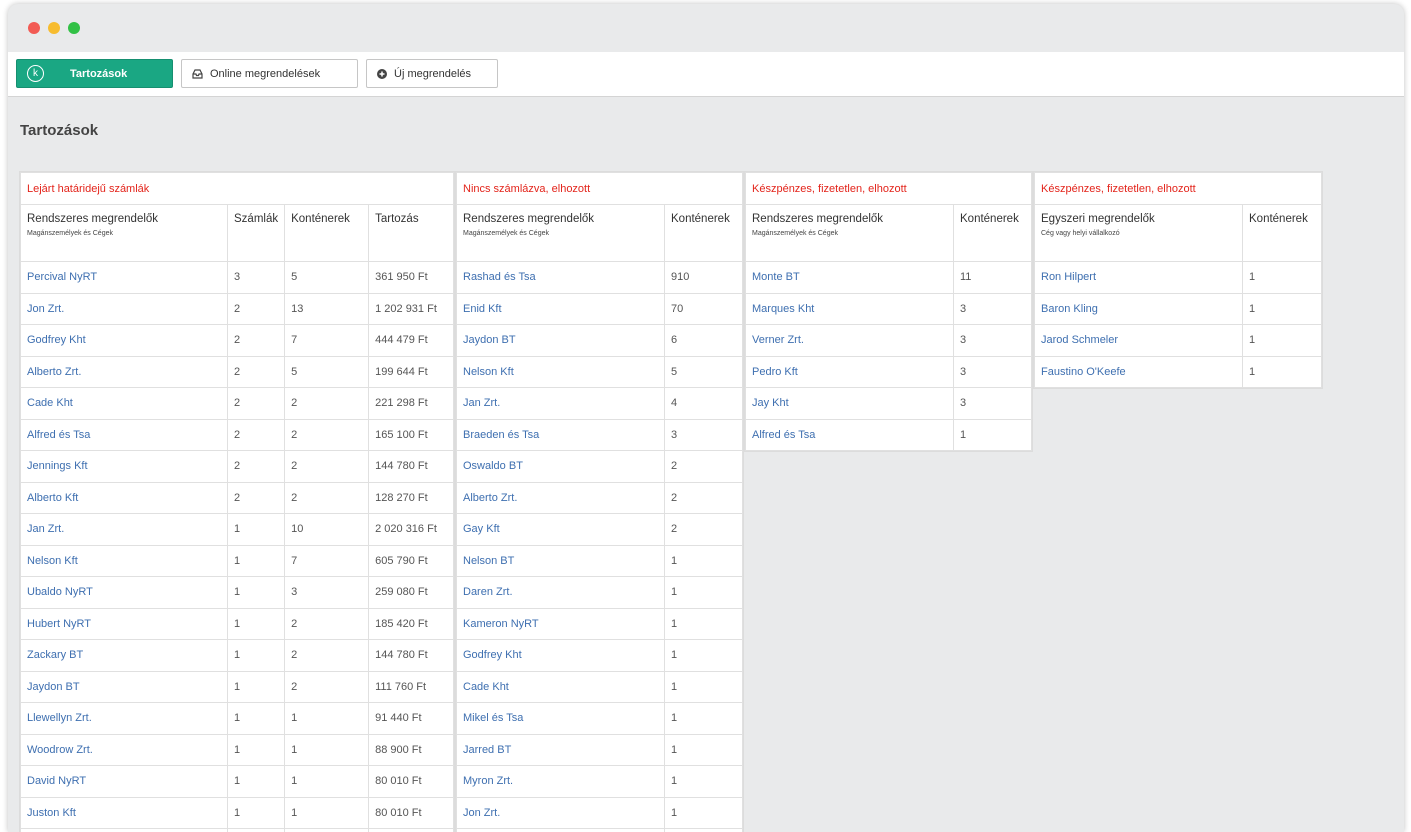 This screenshot has width=1411, height=832. Describe the element at coordinates (560, 308) in the screenshot. I see `customer-link: Enid Kft` at that location.